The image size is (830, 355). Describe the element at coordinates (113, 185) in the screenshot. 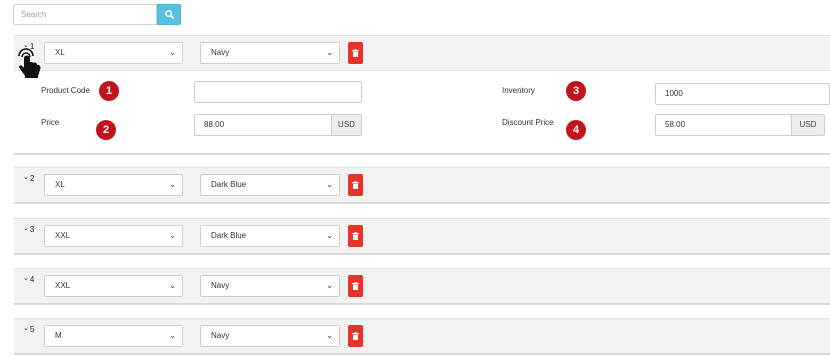

I see `size-select-2: XL ⌄` at that location.